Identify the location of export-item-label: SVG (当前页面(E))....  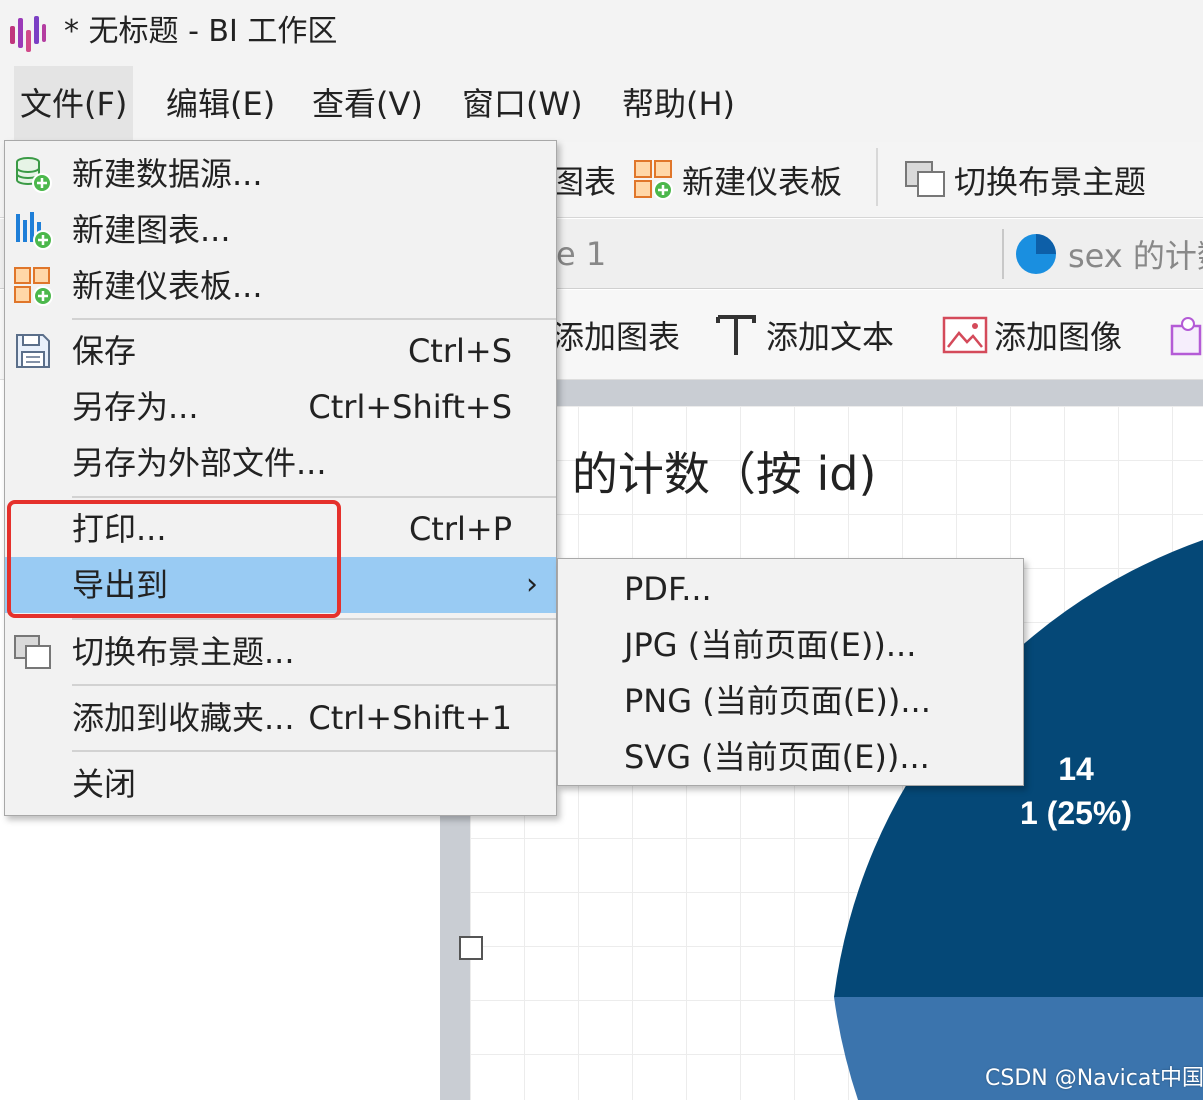
(777, 757).